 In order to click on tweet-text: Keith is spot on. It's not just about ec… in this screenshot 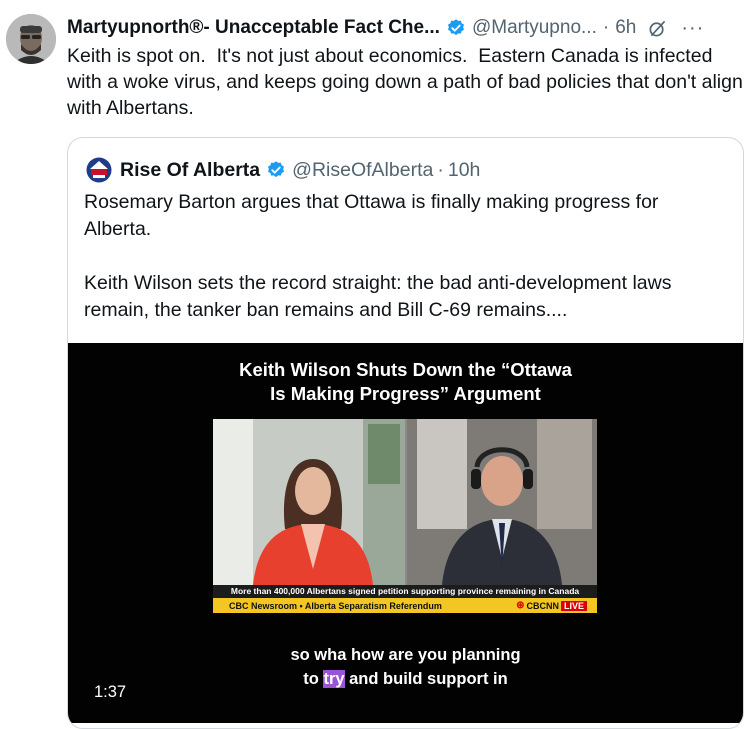, I will do `click(408, 82)`.